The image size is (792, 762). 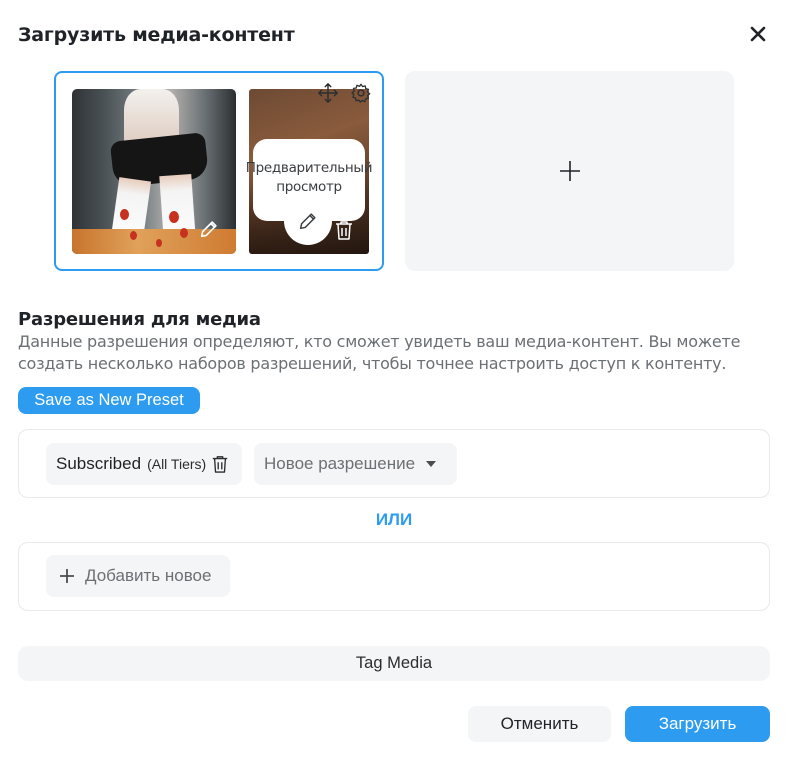 What do you see at coordinates (394, 663) in the screenshot?
I see `tag-media-button: Tag Media` at bounding box center [394, 663].